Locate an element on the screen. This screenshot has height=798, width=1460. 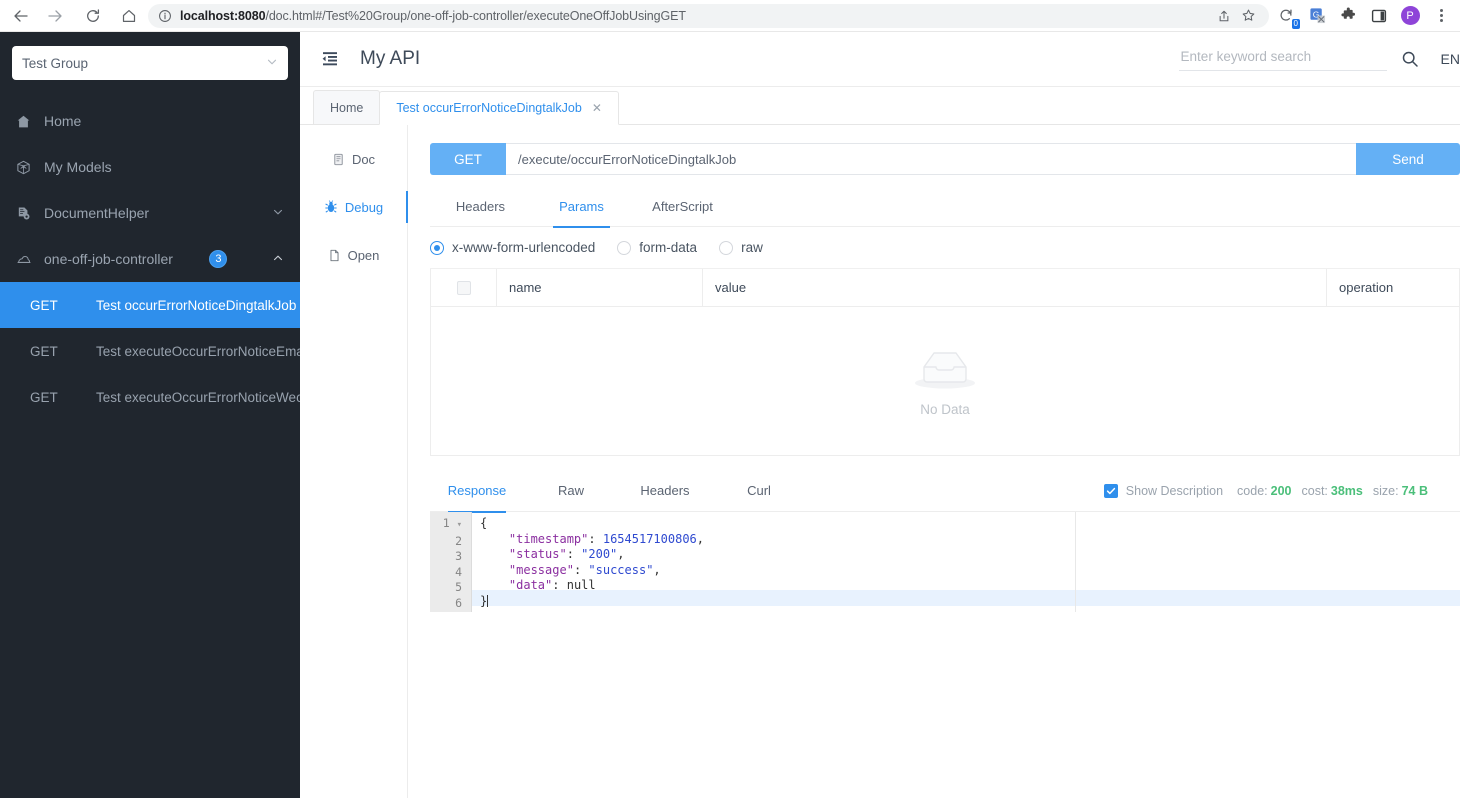
puzzle-extensions-icon is located at coordinates (1348, 16).